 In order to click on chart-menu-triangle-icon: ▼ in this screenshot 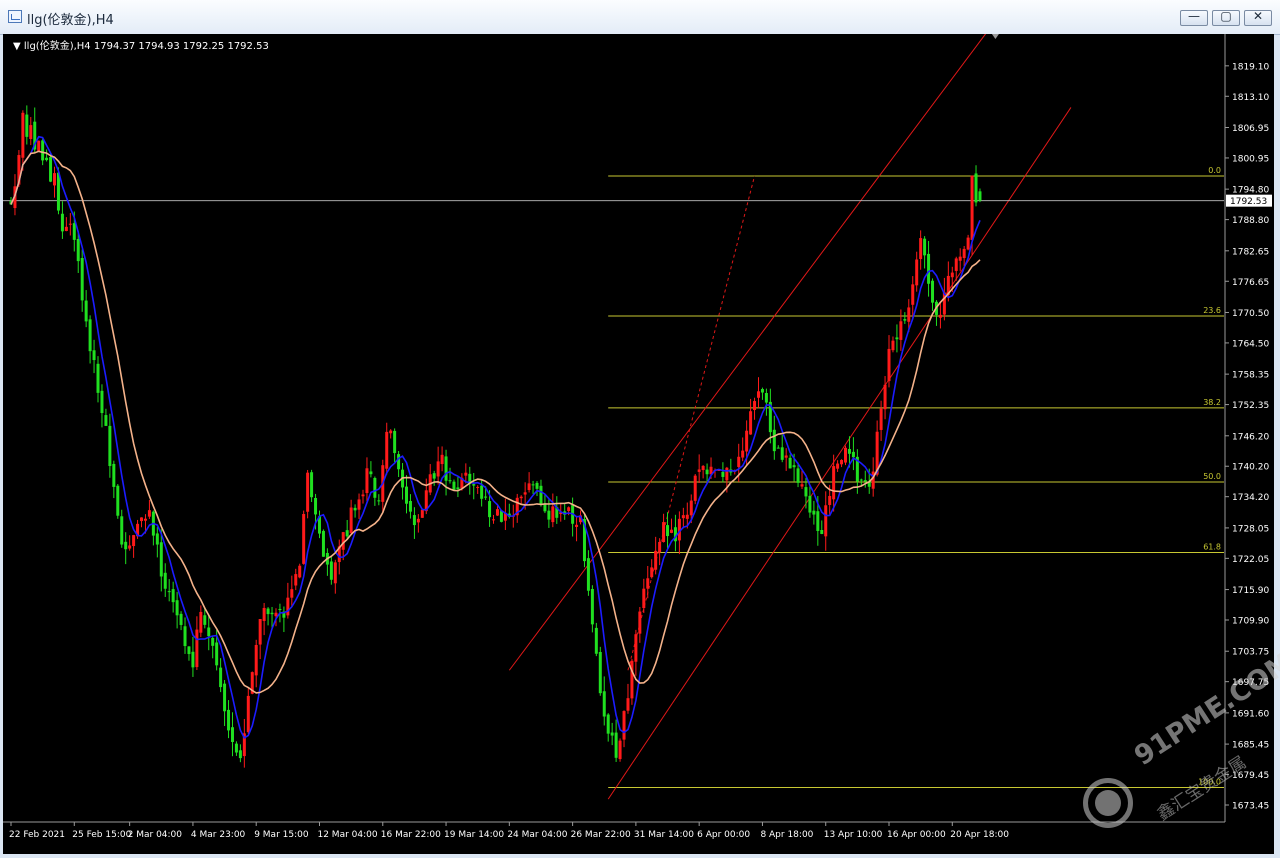, I will do `click(17, 46)`.